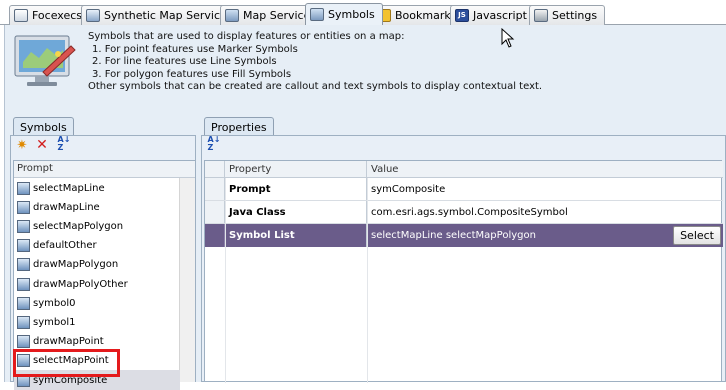  I want to click on tab-symbols-panel: Symbols, so click(43, 127).